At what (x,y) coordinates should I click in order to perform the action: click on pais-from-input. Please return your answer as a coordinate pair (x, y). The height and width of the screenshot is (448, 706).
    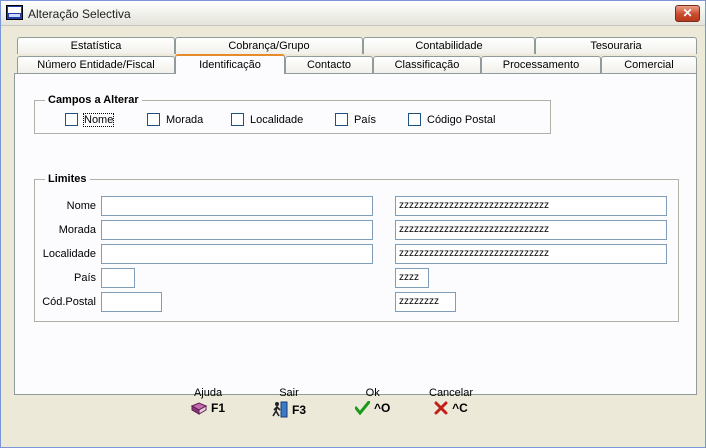
    Looking at the image, I should click on (118, 278).